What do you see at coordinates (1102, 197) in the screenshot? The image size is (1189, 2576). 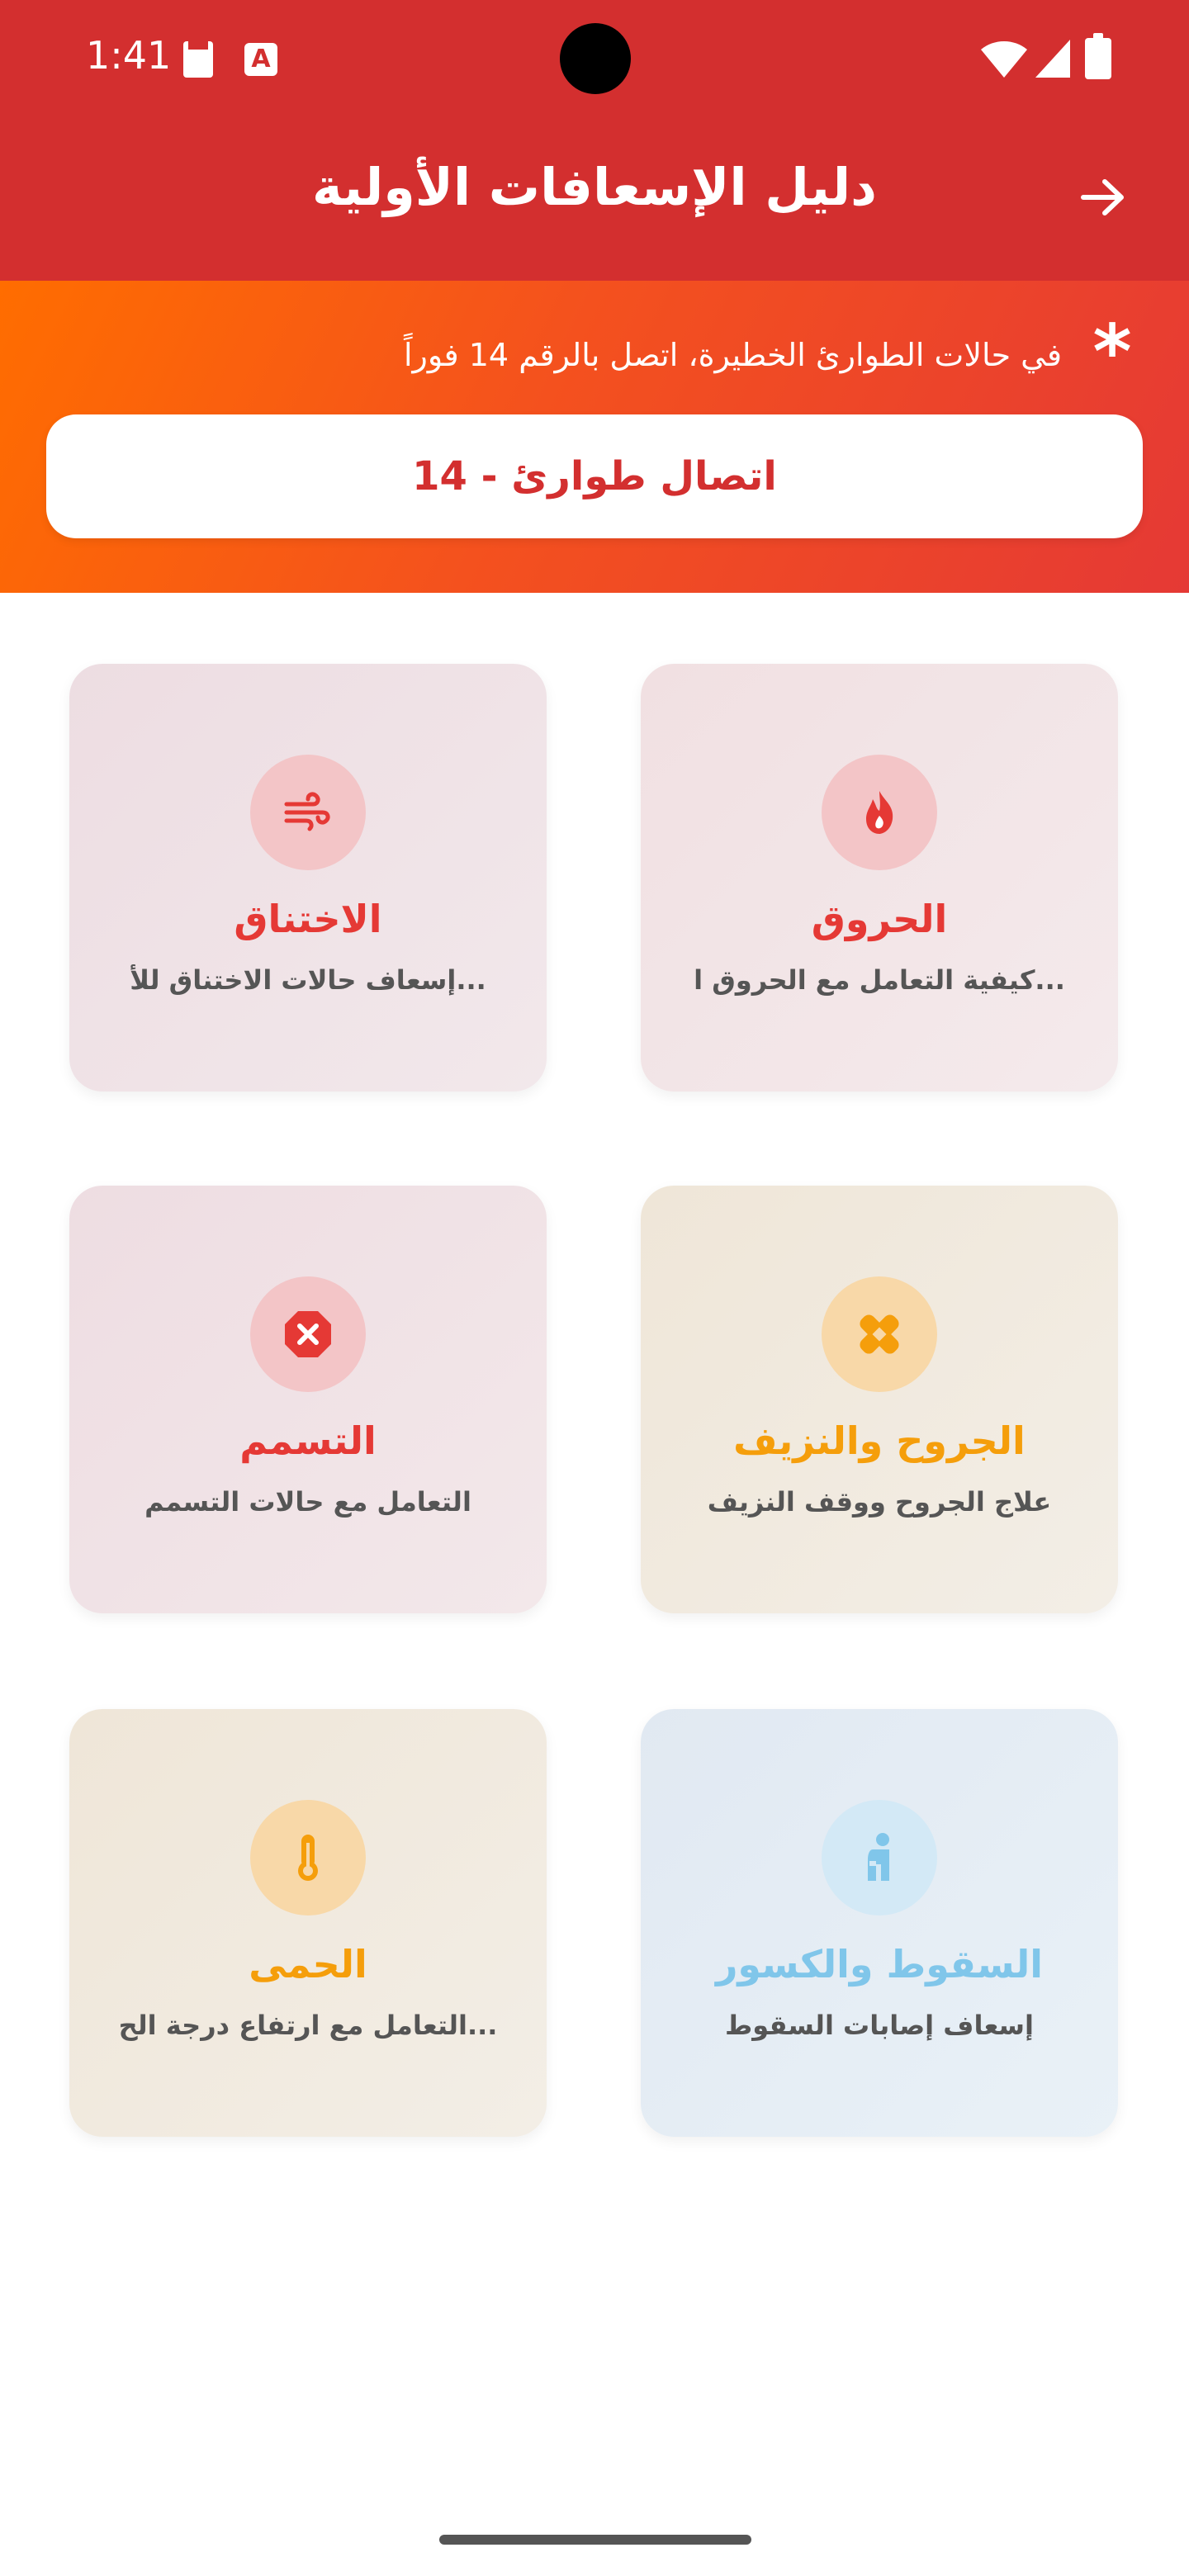 I see `arrow-right-icon` at bounding box center [1102, 197].